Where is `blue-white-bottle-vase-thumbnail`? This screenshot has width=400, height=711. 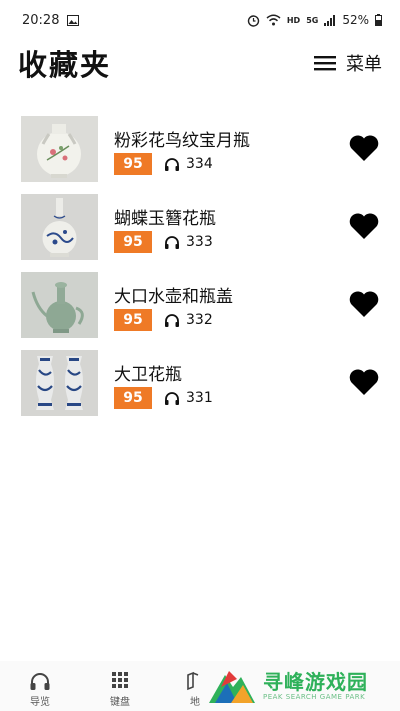
blue-white-bottle-vase-thumbnail is located at coordinates (59, 227).